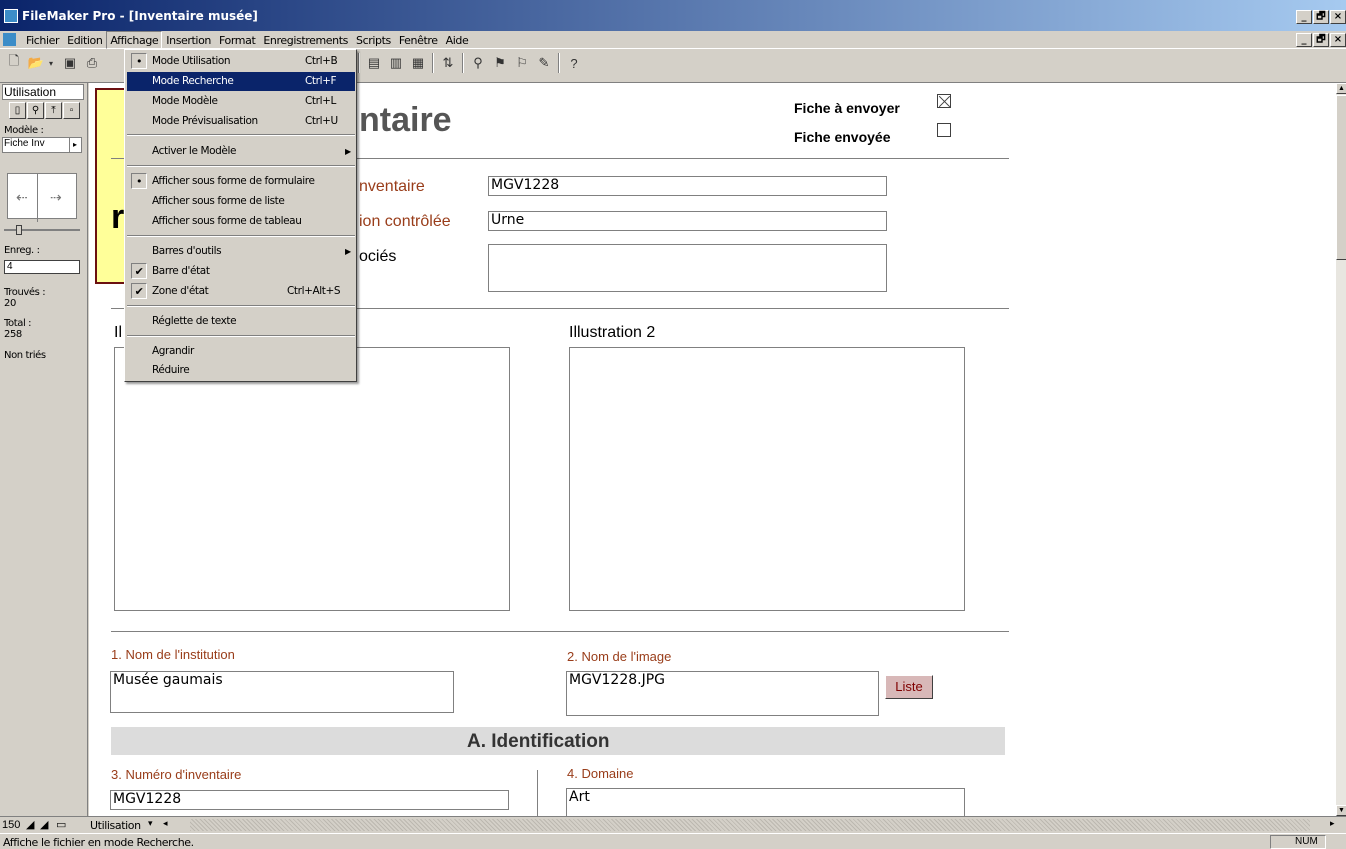  What do you see at coordinates (944, 130) in the screenshot?
I see `fiche-envoyee-checkbox` at bounding box center [944, 130].